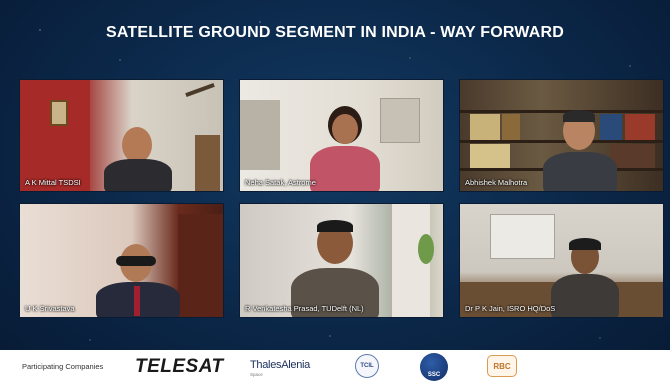  Describe the element at coordinates (179, 366) in the screenshot. I see `telesat-logo: TELESAT` at that location.